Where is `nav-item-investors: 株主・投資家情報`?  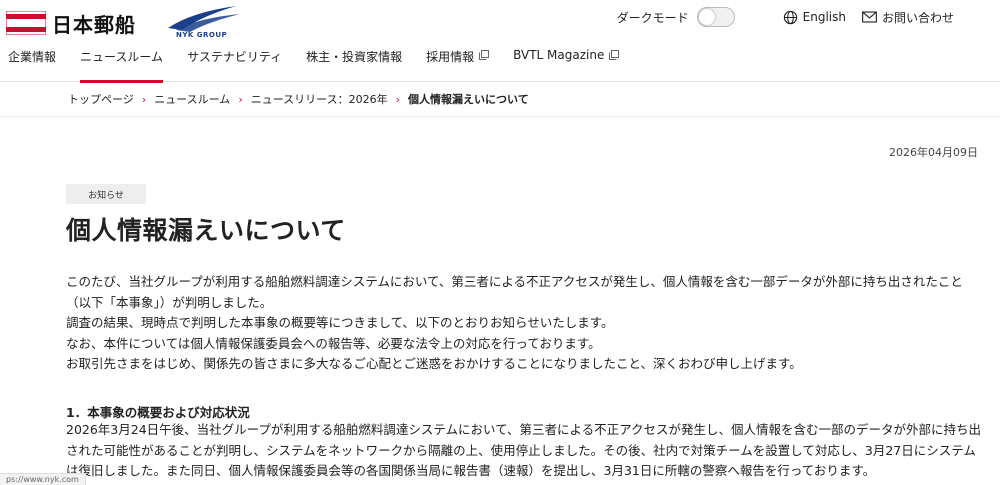
nav-item-investors: 株主・投資家情報 is located at coordinates (354, 64).